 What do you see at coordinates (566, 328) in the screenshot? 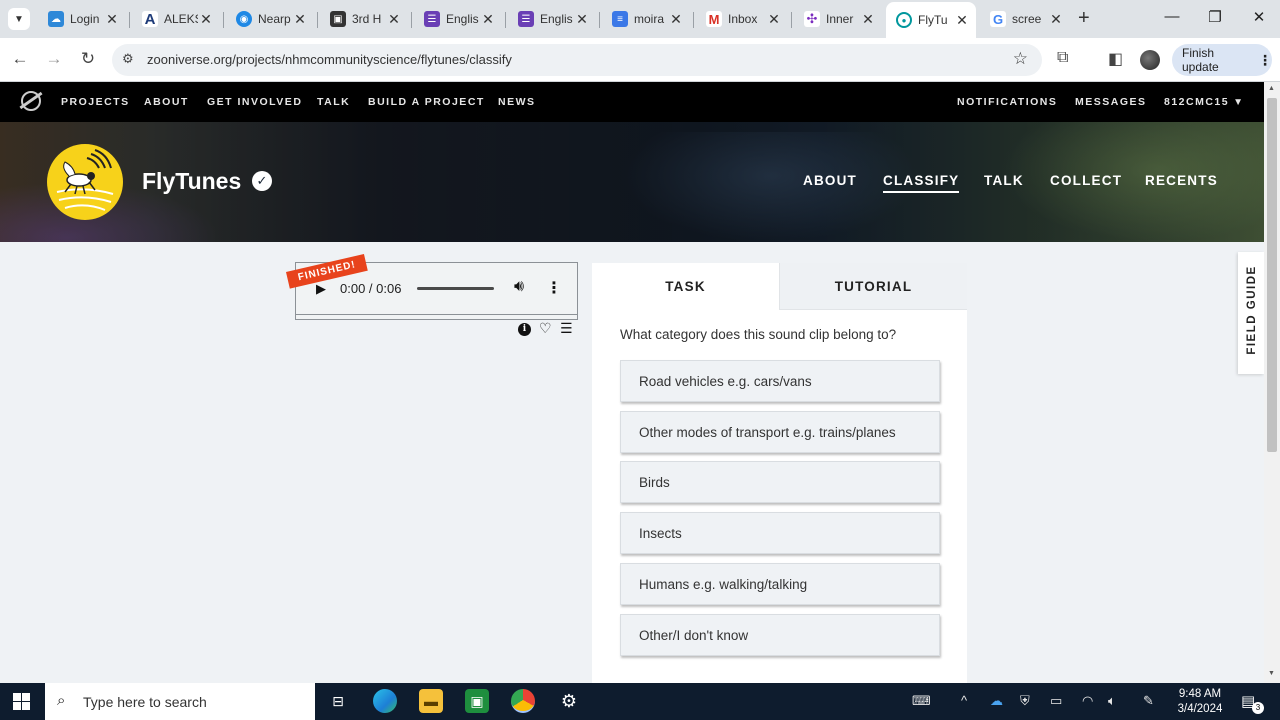
I see `collection-list-icon: ☰` at bounding box center [566, 328].